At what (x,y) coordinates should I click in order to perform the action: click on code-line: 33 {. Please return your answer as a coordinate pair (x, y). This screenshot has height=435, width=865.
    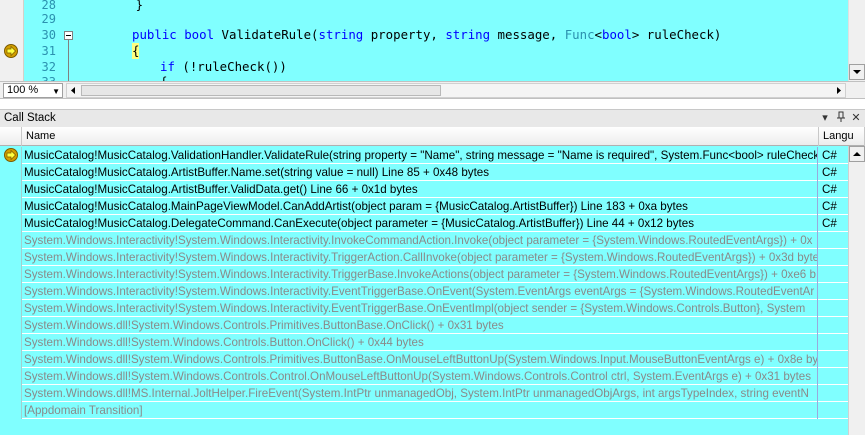
    Looking at the image, I should click on (432, 77).